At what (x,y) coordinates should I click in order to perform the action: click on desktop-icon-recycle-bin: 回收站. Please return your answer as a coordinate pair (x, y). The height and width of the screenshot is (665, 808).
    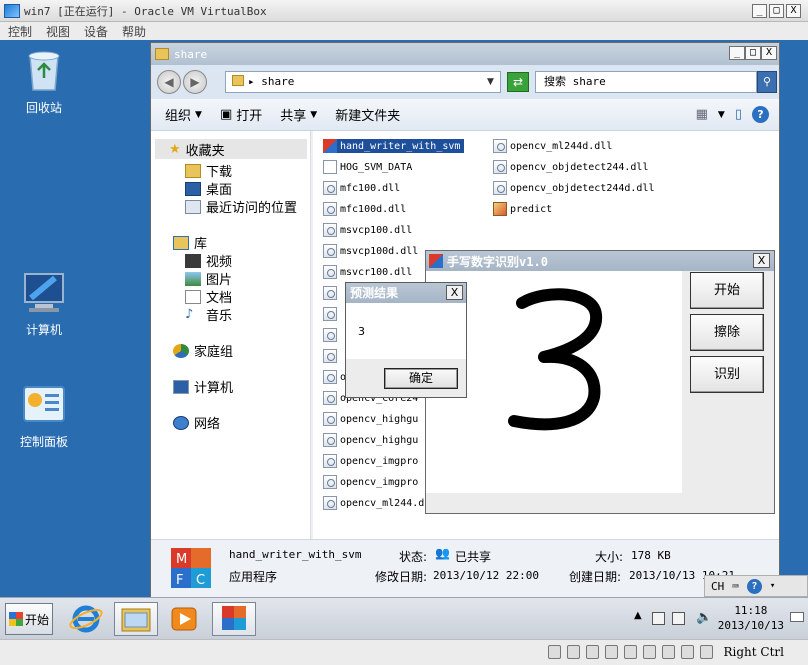
    Looking at the image, I should click on (44, 82).